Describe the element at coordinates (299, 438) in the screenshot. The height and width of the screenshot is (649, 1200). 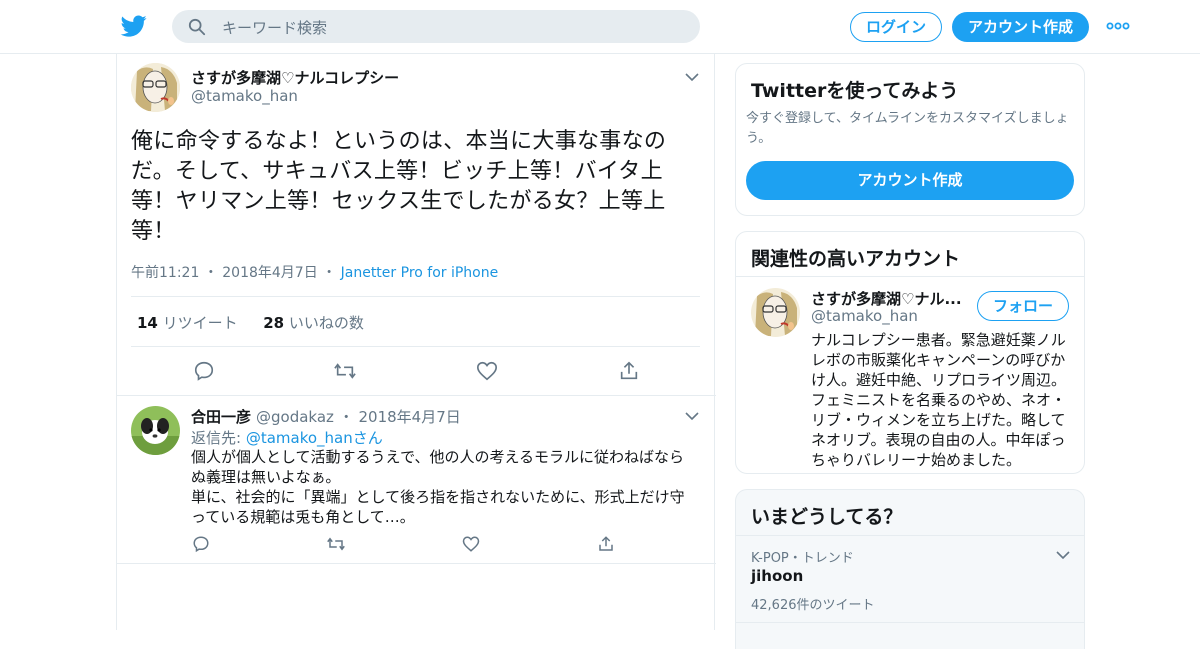
I see `reply-to-handle: @tamako_han` at that location.